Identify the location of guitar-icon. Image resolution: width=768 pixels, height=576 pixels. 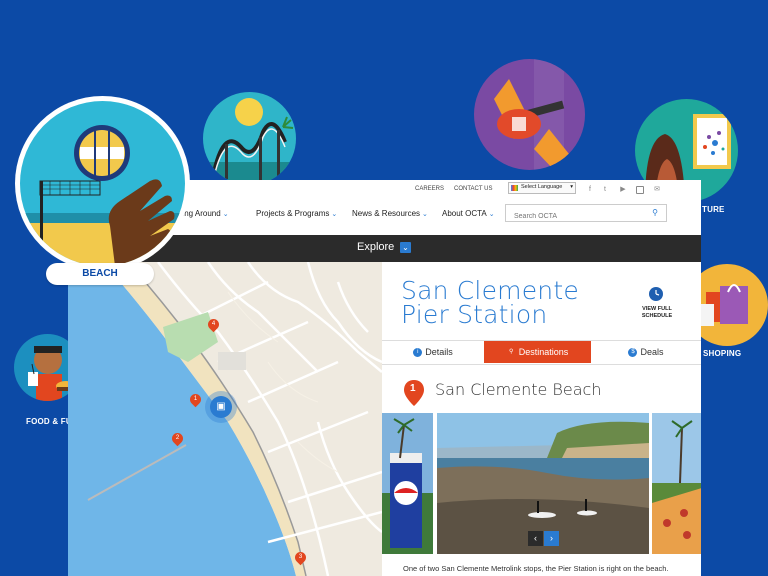
(531, 114).